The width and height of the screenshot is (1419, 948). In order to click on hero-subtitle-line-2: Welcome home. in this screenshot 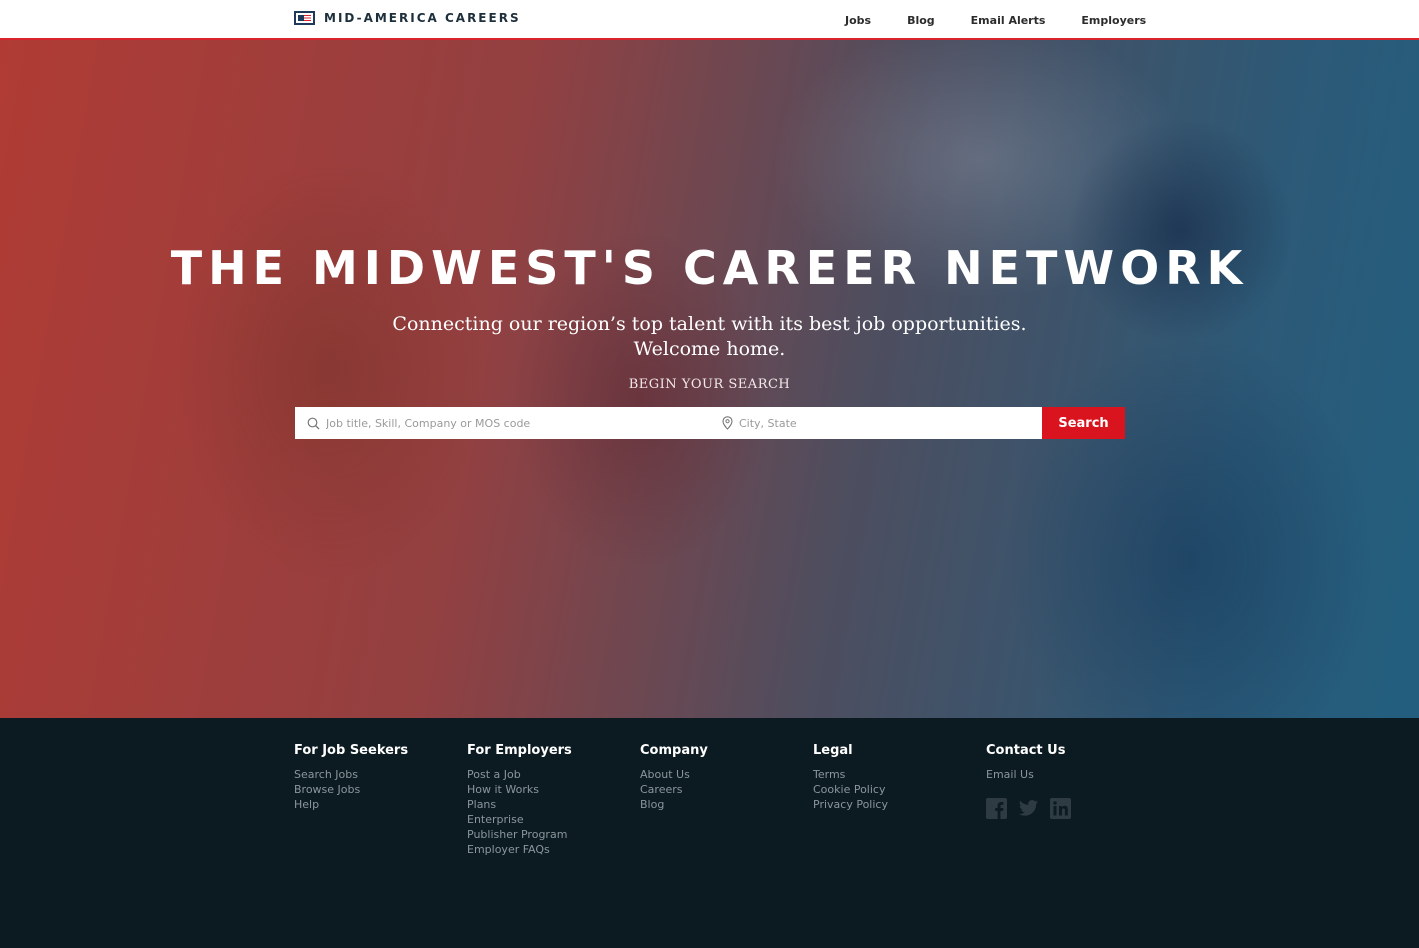, I will do `click(709, 349)`.